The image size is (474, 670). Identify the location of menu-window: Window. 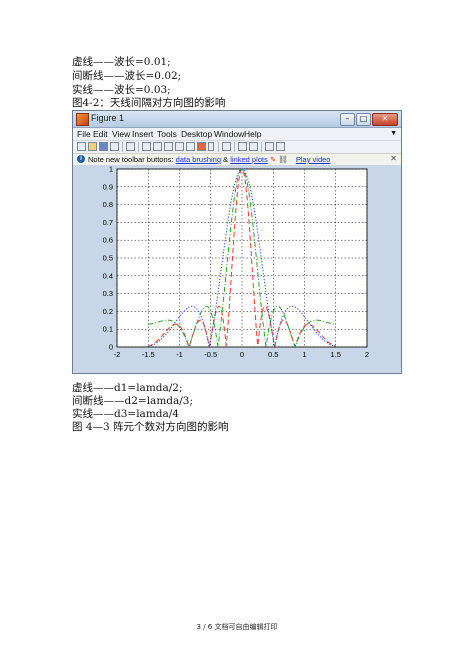
(229, 134).